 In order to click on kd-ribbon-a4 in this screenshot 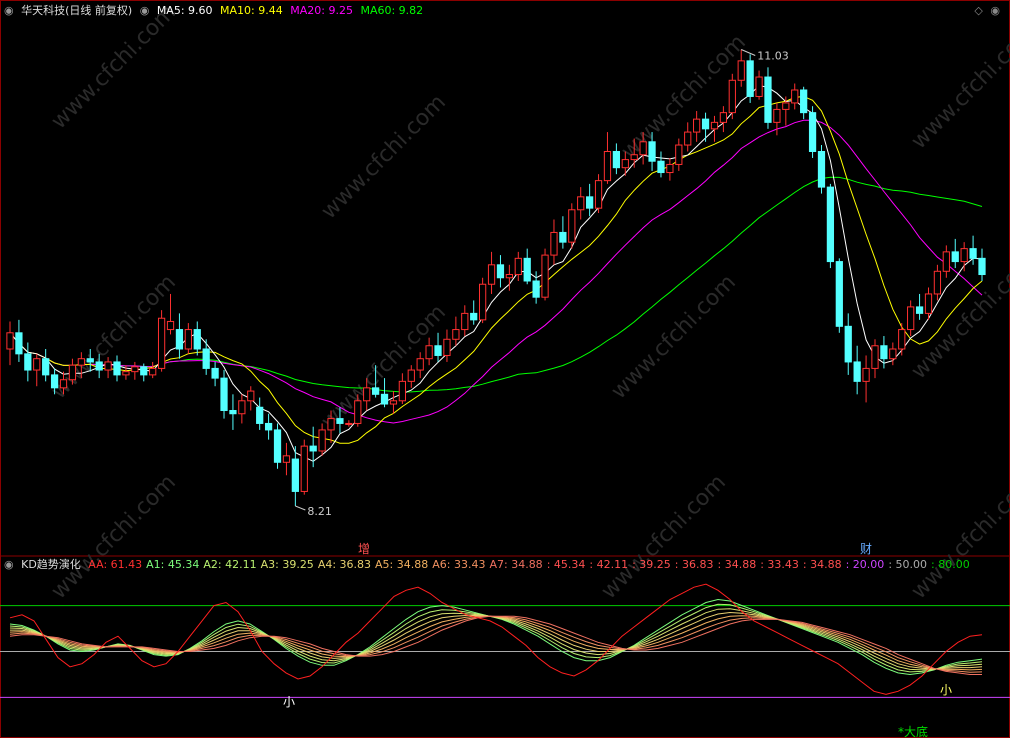, I will do `click(496, 640)`.